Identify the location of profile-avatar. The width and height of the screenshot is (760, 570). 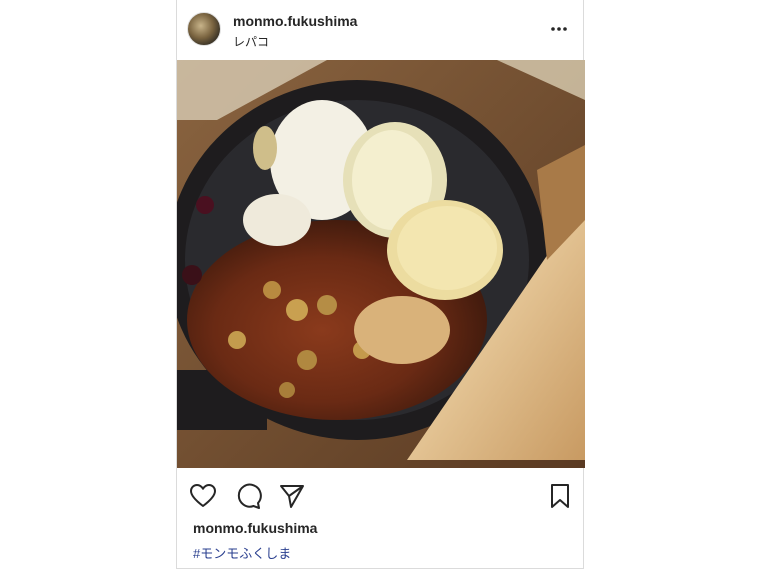
(204, 29).